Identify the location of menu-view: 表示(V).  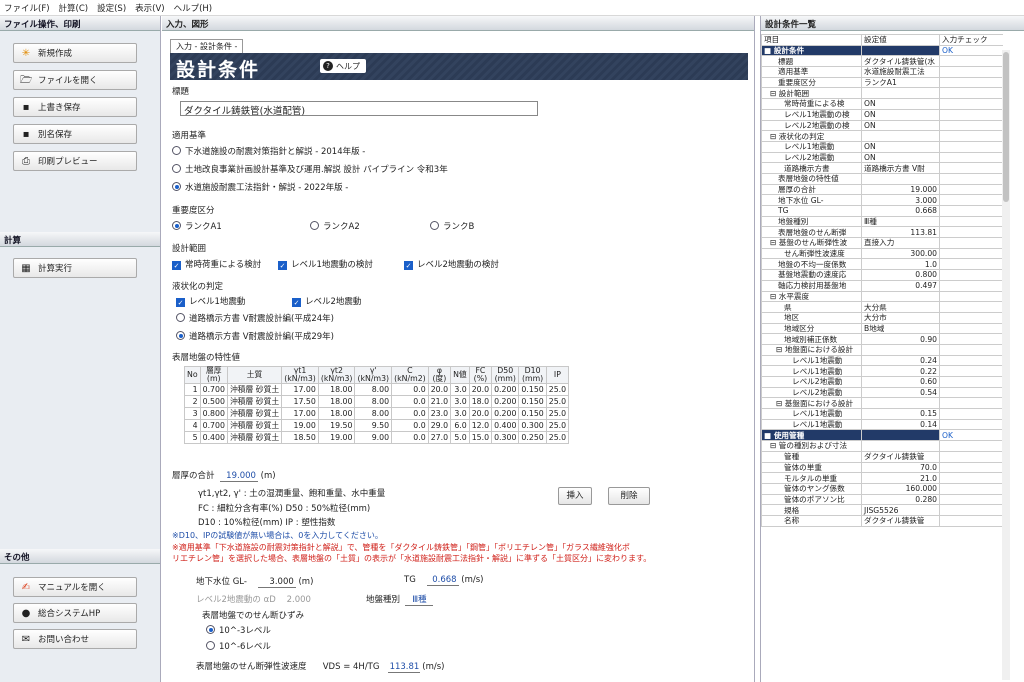
(149, 8).